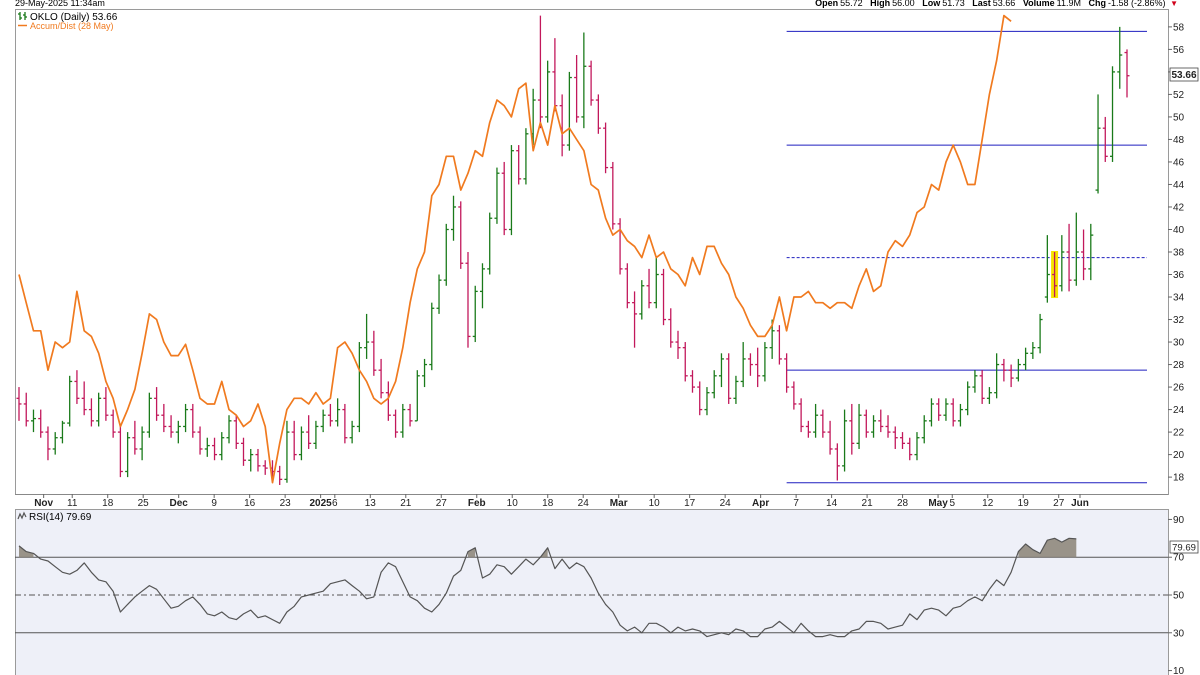 This screenshot has width=1200, height=675. Describe the element at coordinates (1184, 548) in the screenshot. I see `rsi-value-badge-text: 79.69` at that location.